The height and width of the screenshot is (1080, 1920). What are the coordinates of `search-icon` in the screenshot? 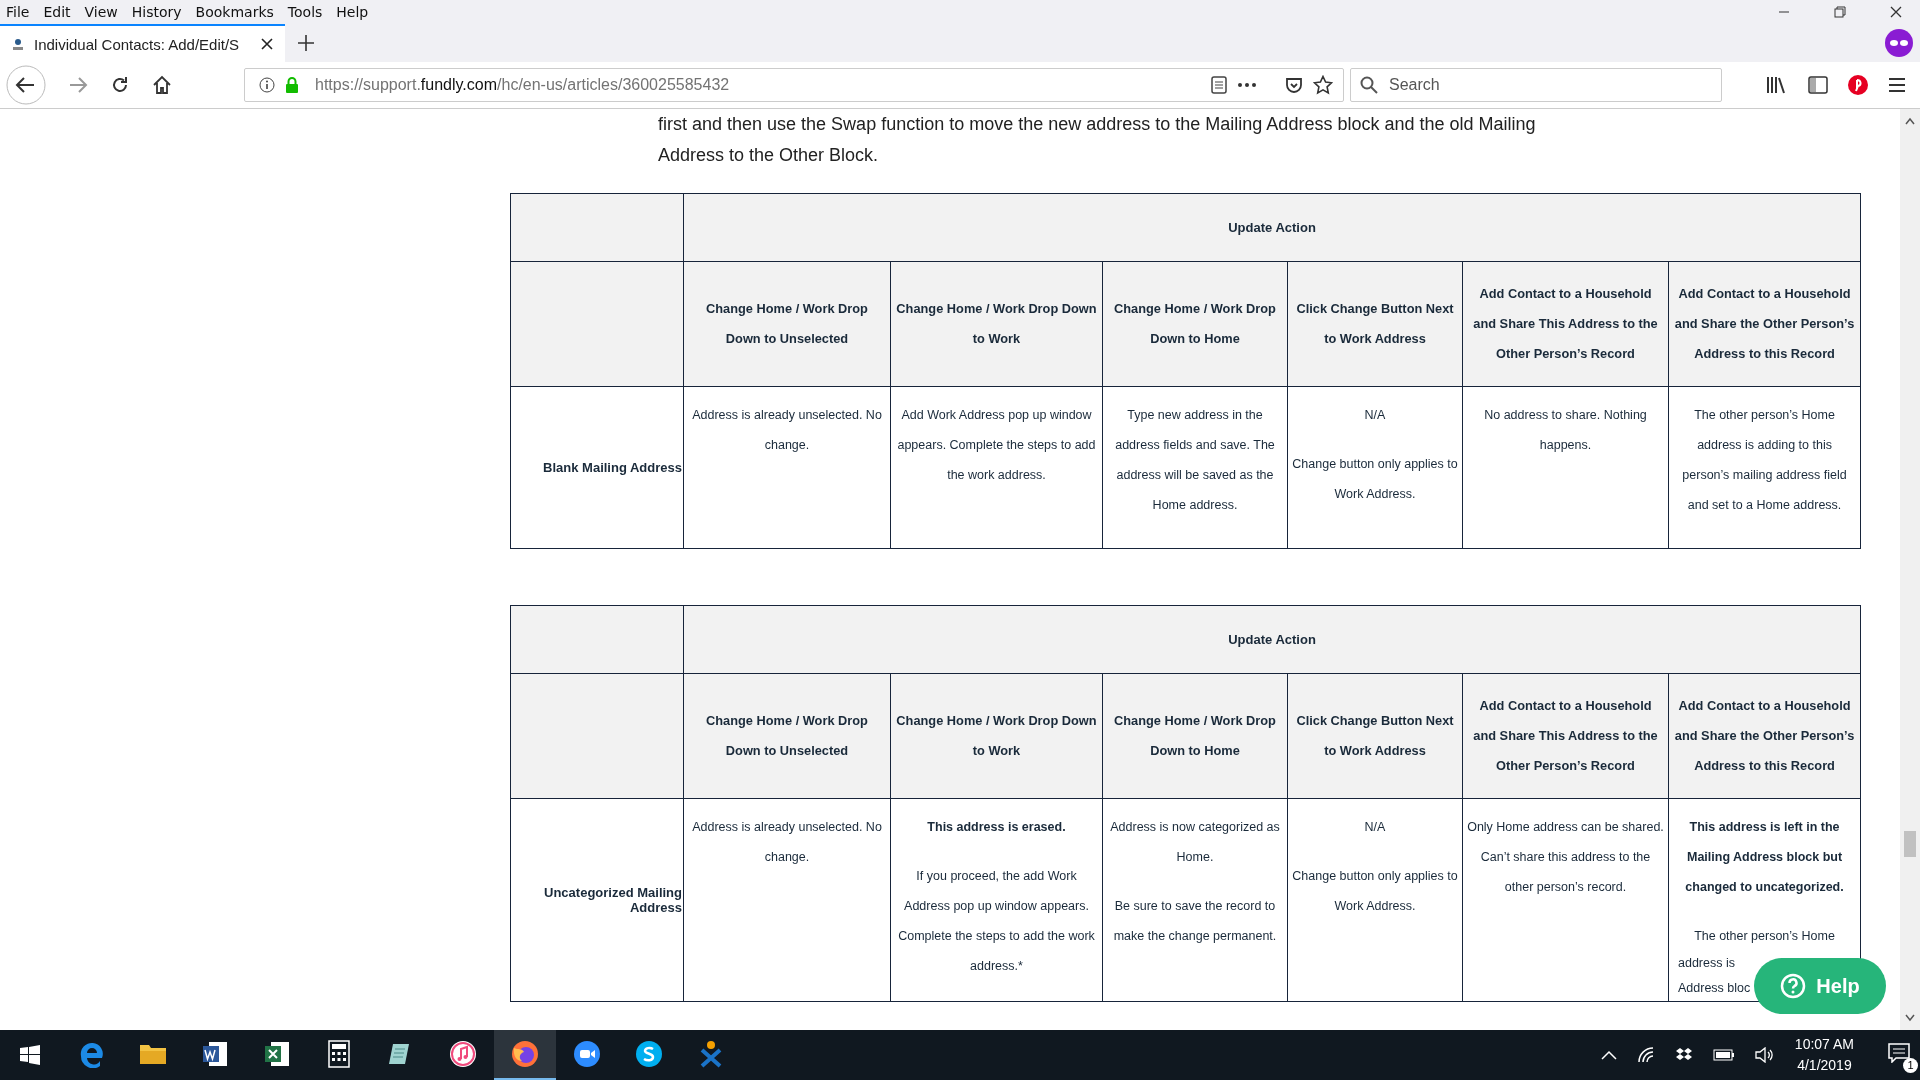 It's located at (1369, 85).